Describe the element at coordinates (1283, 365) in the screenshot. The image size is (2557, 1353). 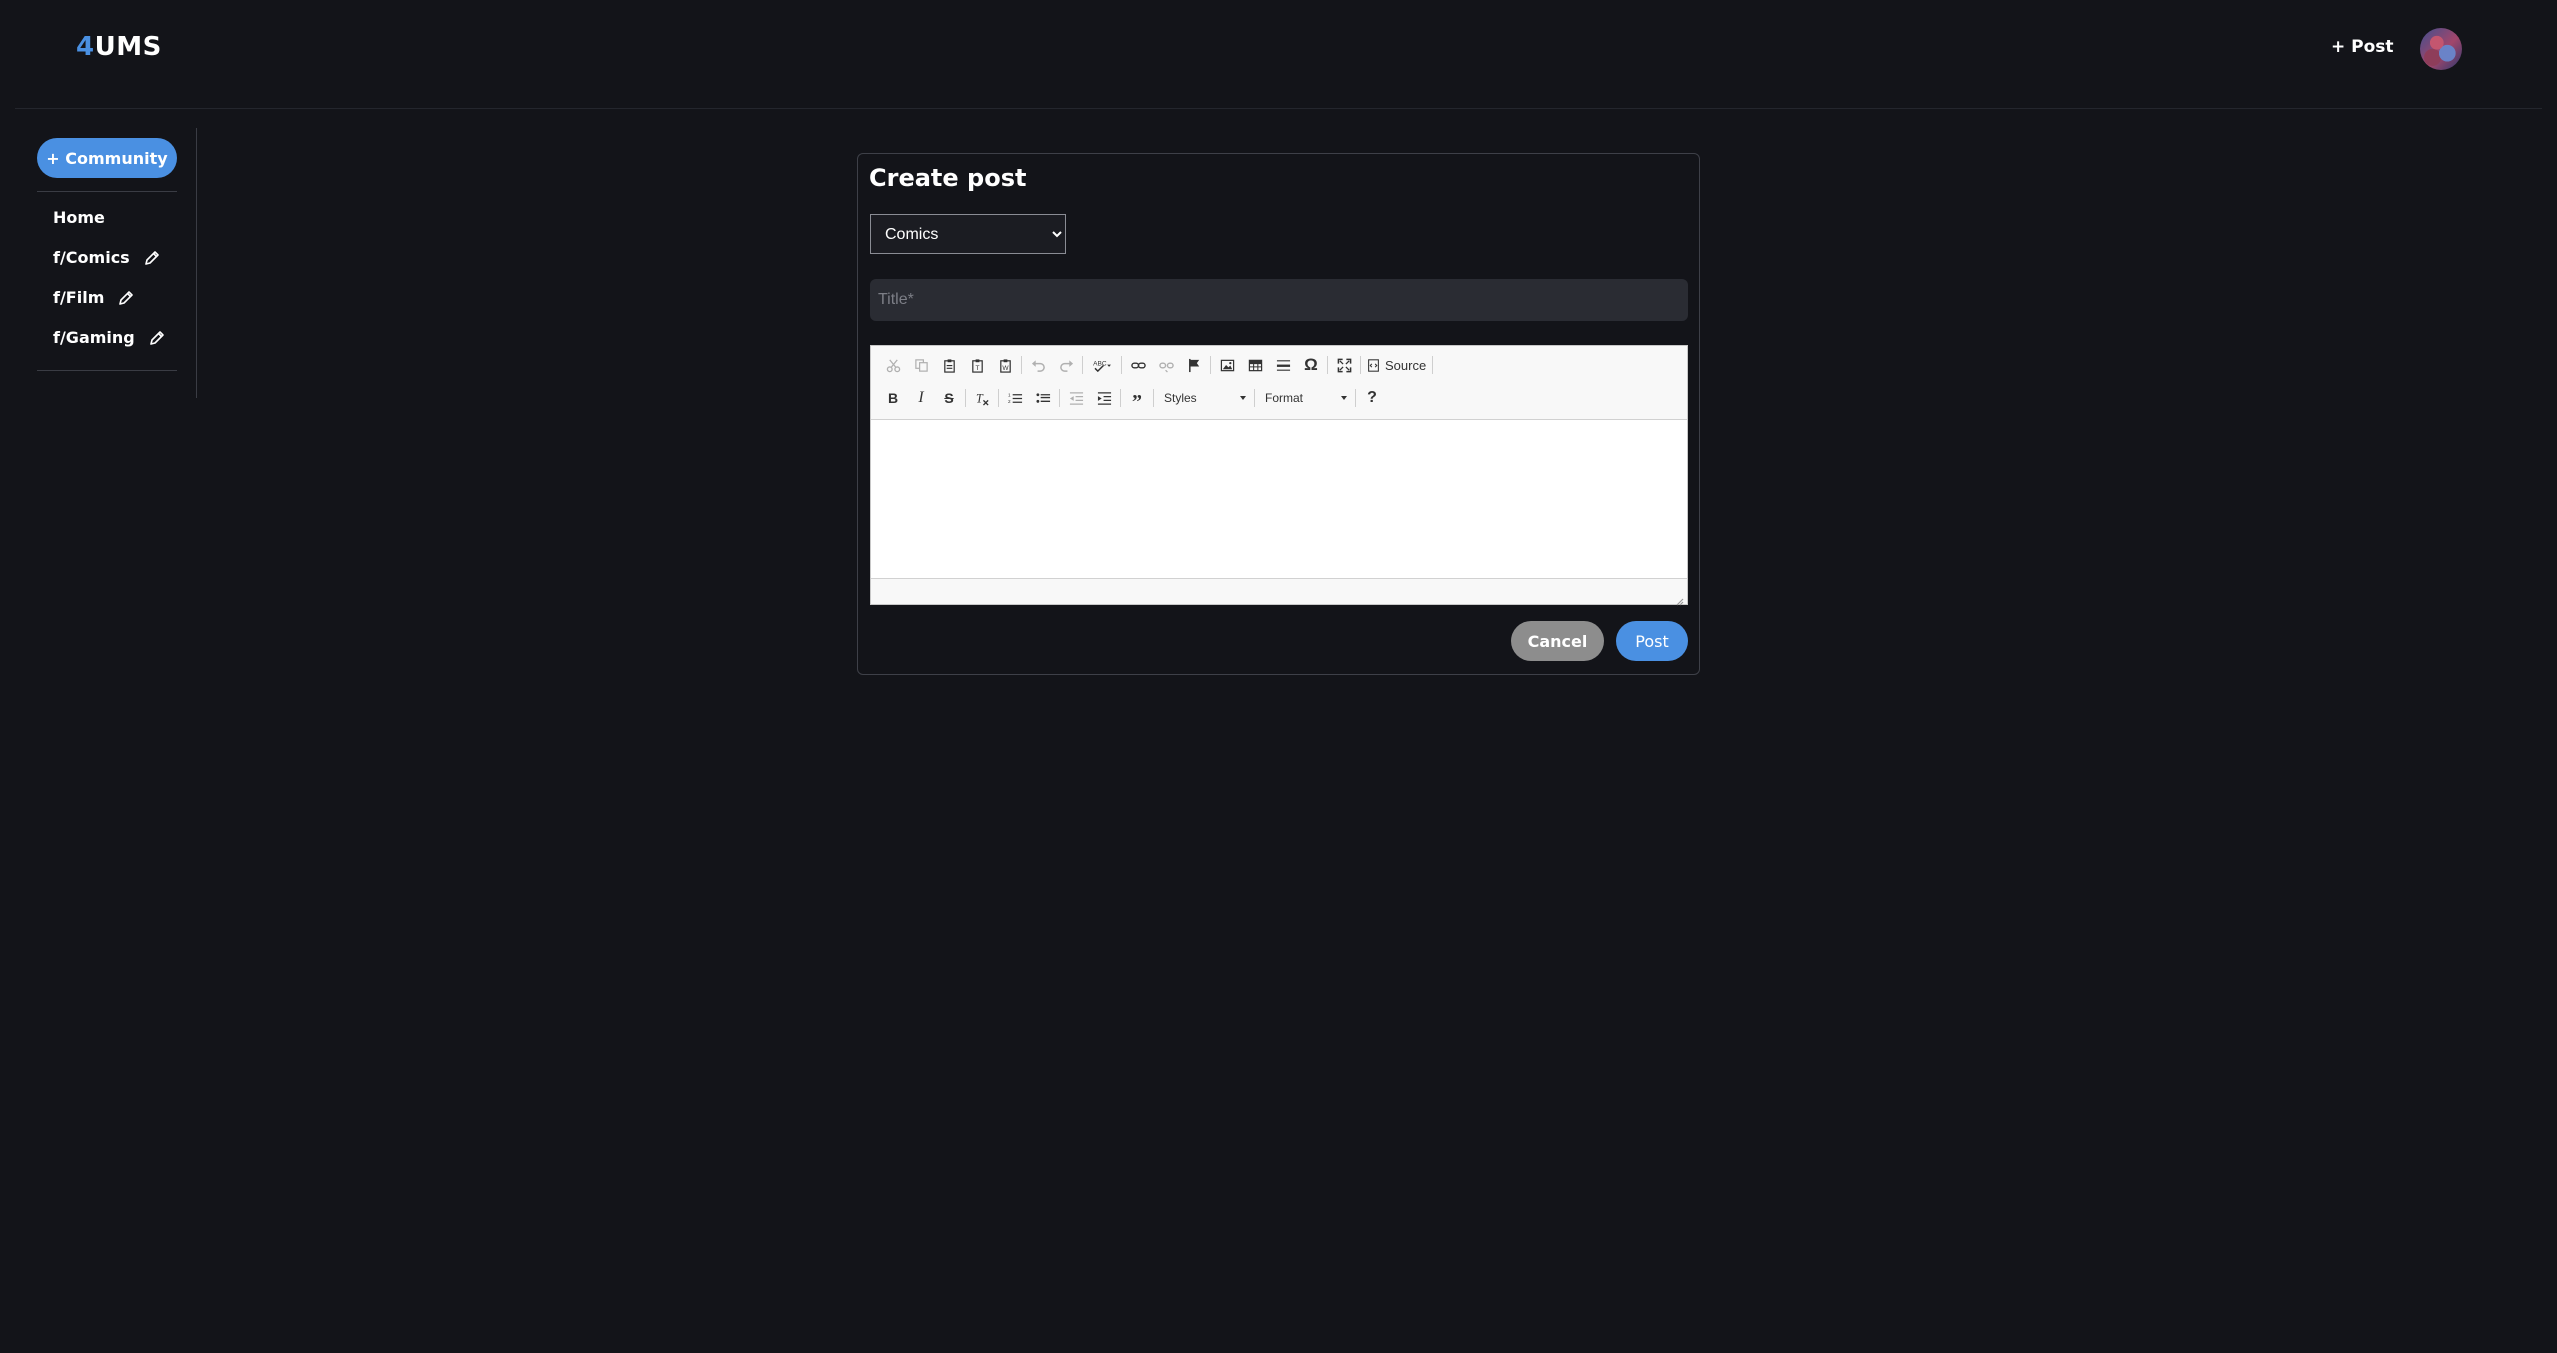
I see `horizontal-line-icon` at that location.